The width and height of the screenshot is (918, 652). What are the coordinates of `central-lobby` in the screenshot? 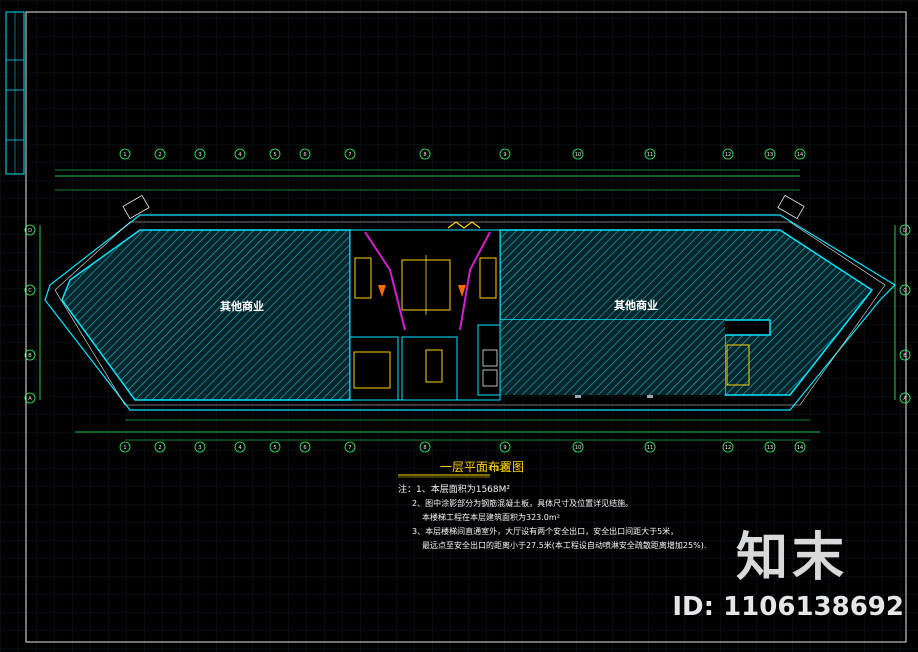 It's located at (425, 311).